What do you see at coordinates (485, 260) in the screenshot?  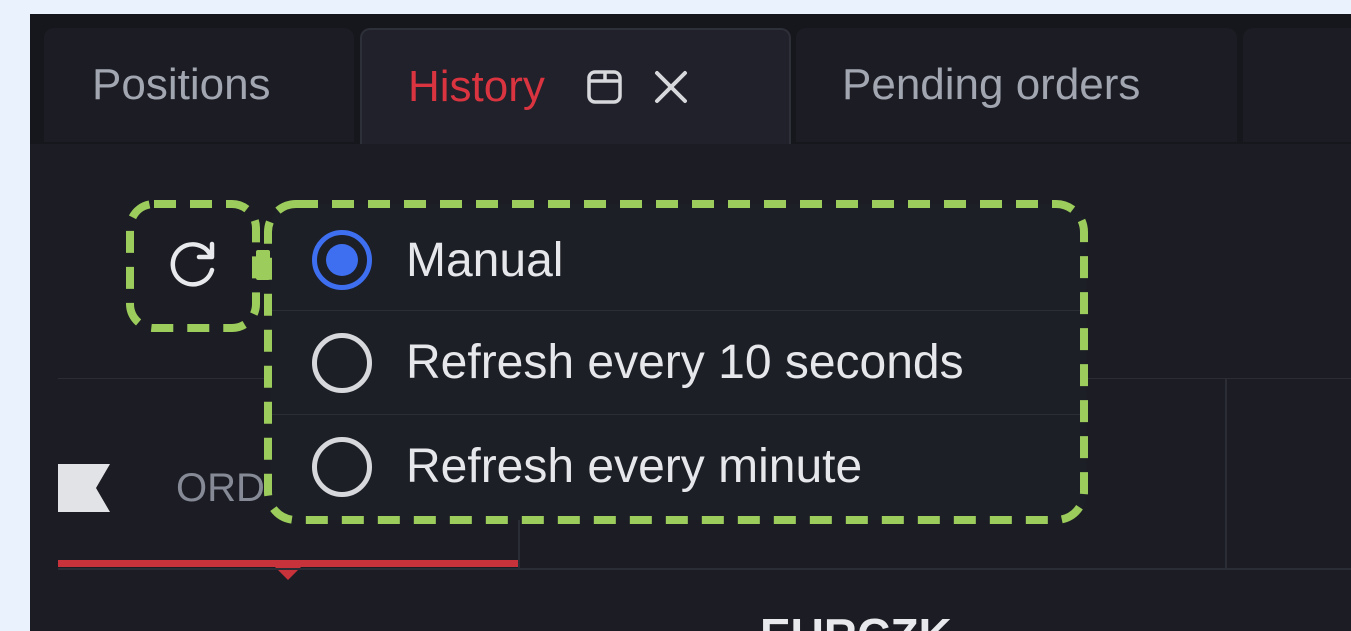 I see `refresh-option-label: Manual` at bounding box center [485, 260].